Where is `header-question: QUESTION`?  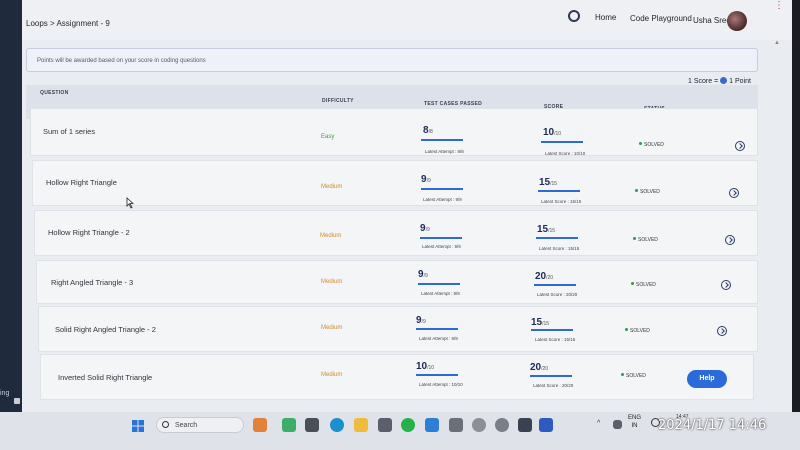 header-question: QUESTION is located at coordinates (54, 93).